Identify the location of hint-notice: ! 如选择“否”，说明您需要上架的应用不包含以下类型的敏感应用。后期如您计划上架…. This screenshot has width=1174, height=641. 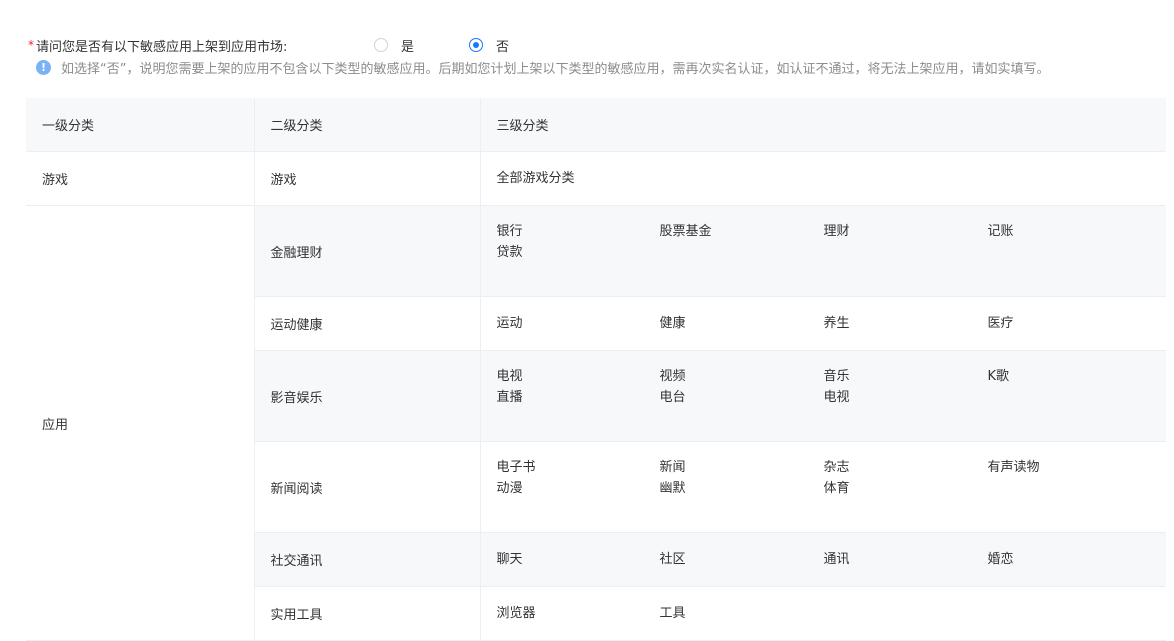
(542, 67).